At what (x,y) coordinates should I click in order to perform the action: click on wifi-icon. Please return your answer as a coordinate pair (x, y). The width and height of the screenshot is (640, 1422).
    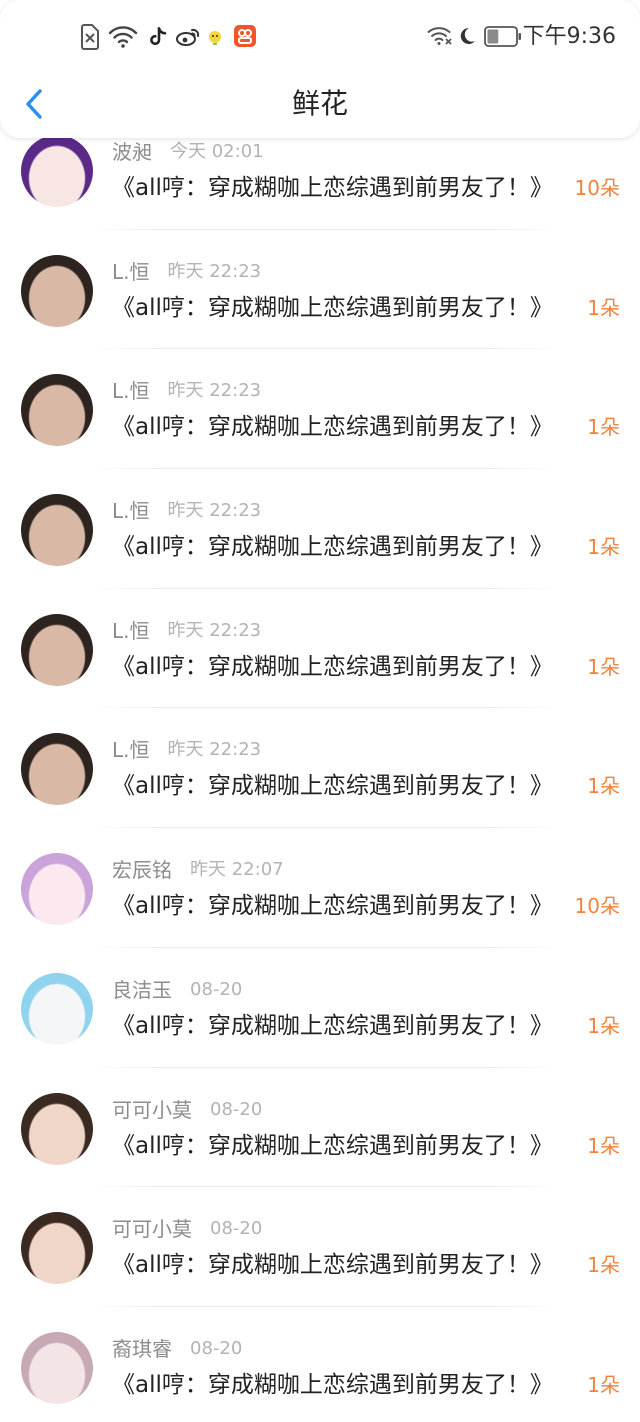
    Looking at the image, I should click on (439, 36).